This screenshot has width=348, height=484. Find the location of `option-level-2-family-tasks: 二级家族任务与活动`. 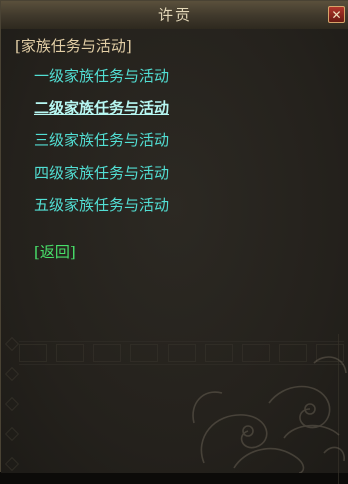

option-level-2-family-tasks: 二级家族任务与活动 is located at coordinates (101, 107).